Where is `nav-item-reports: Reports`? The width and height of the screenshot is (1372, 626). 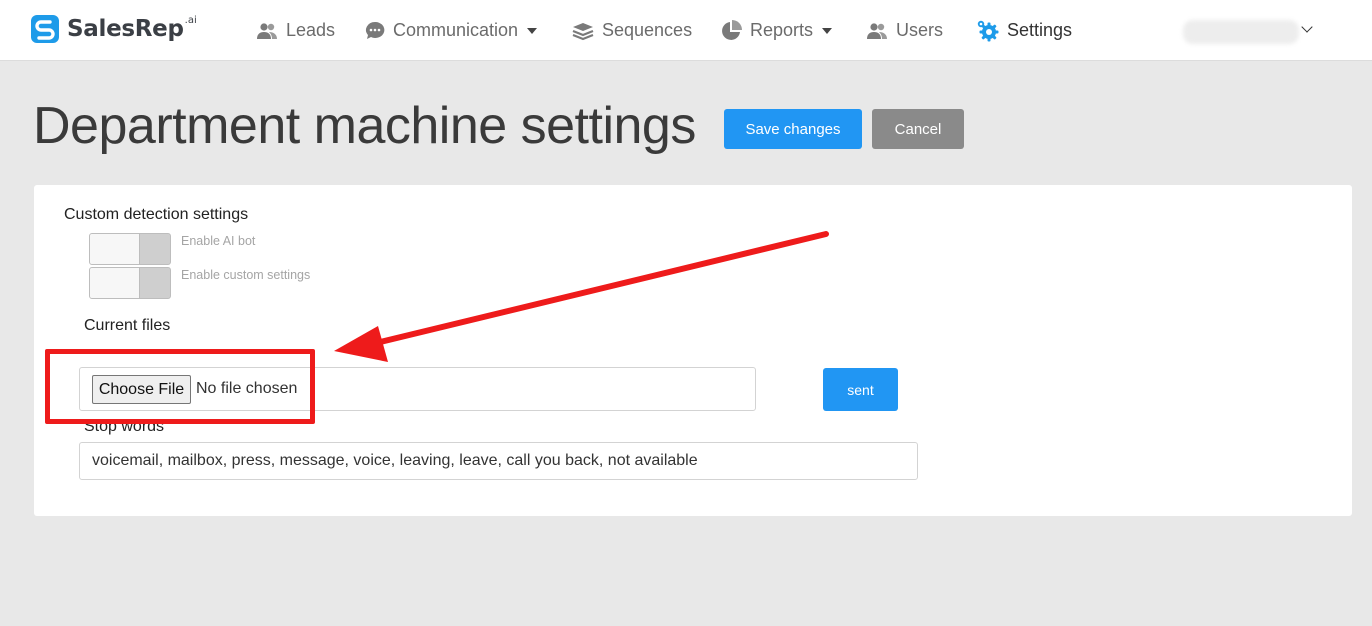 nav-item-reports: Reports is located at coordinates (776, 30).